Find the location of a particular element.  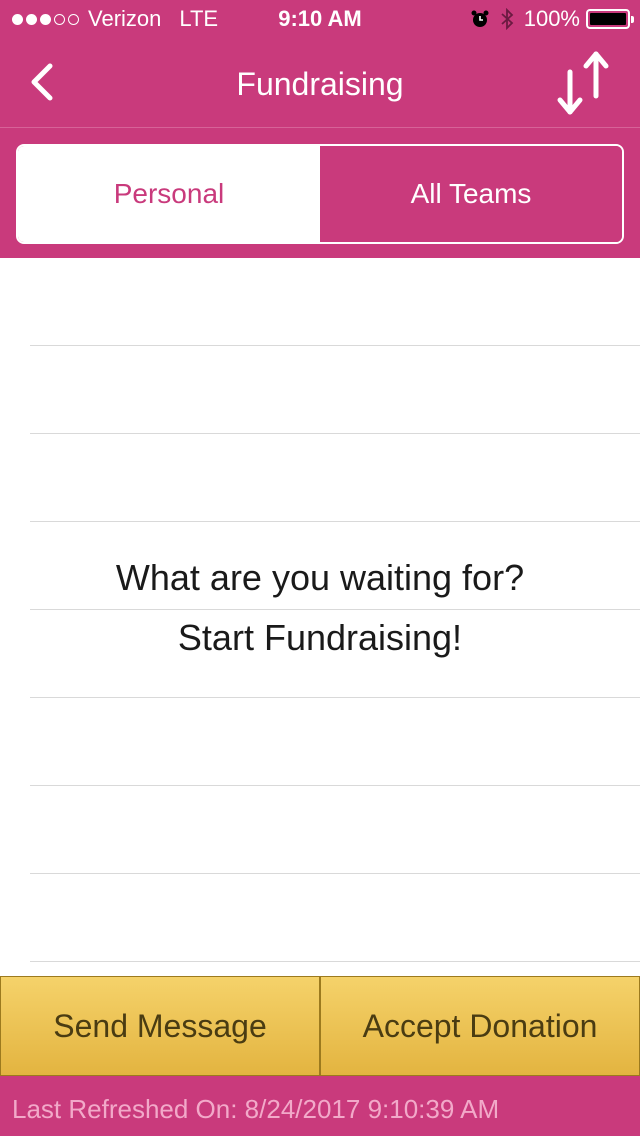

status-bar: Verizon LTE 9:10 AM 100% is located at coordinates (320, 20).